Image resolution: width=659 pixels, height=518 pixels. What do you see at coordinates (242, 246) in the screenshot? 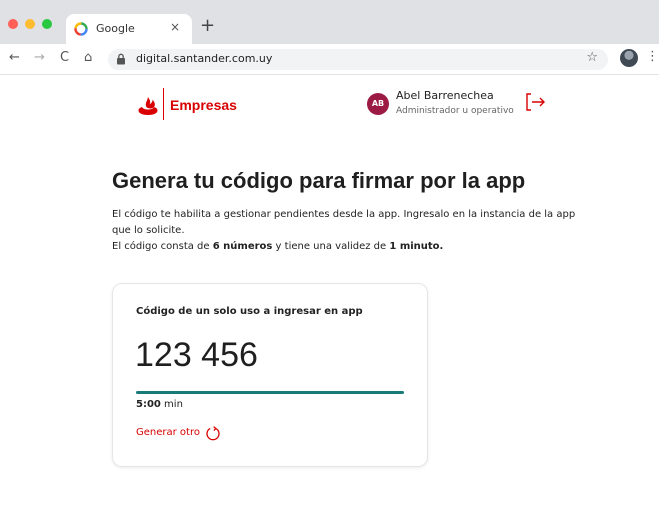
I see `description-digits: 6 números` at bounding box center [242, 246].